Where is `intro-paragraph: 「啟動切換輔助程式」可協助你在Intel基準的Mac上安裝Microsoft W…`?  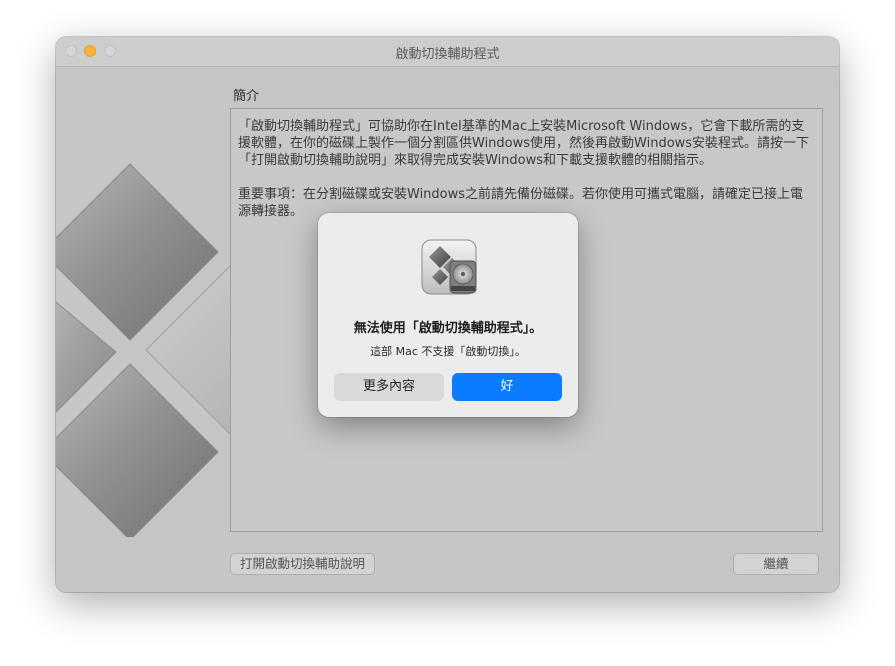
intro-paragraph: 「啟動切換輔助程式」可協助你在Intel基準的Mac上安裝Microsoft W… is located at coordinates (524, 143).